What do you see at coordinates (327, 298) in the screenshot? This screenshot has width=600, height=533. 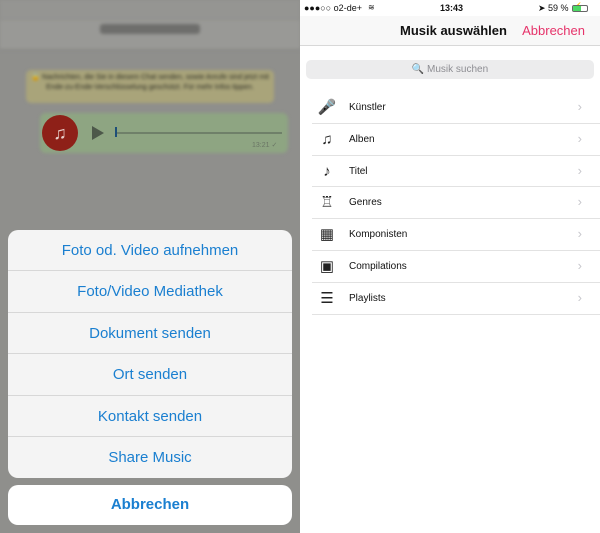 I see `playlist-icon: ☰` at bounding box center [327, 298].